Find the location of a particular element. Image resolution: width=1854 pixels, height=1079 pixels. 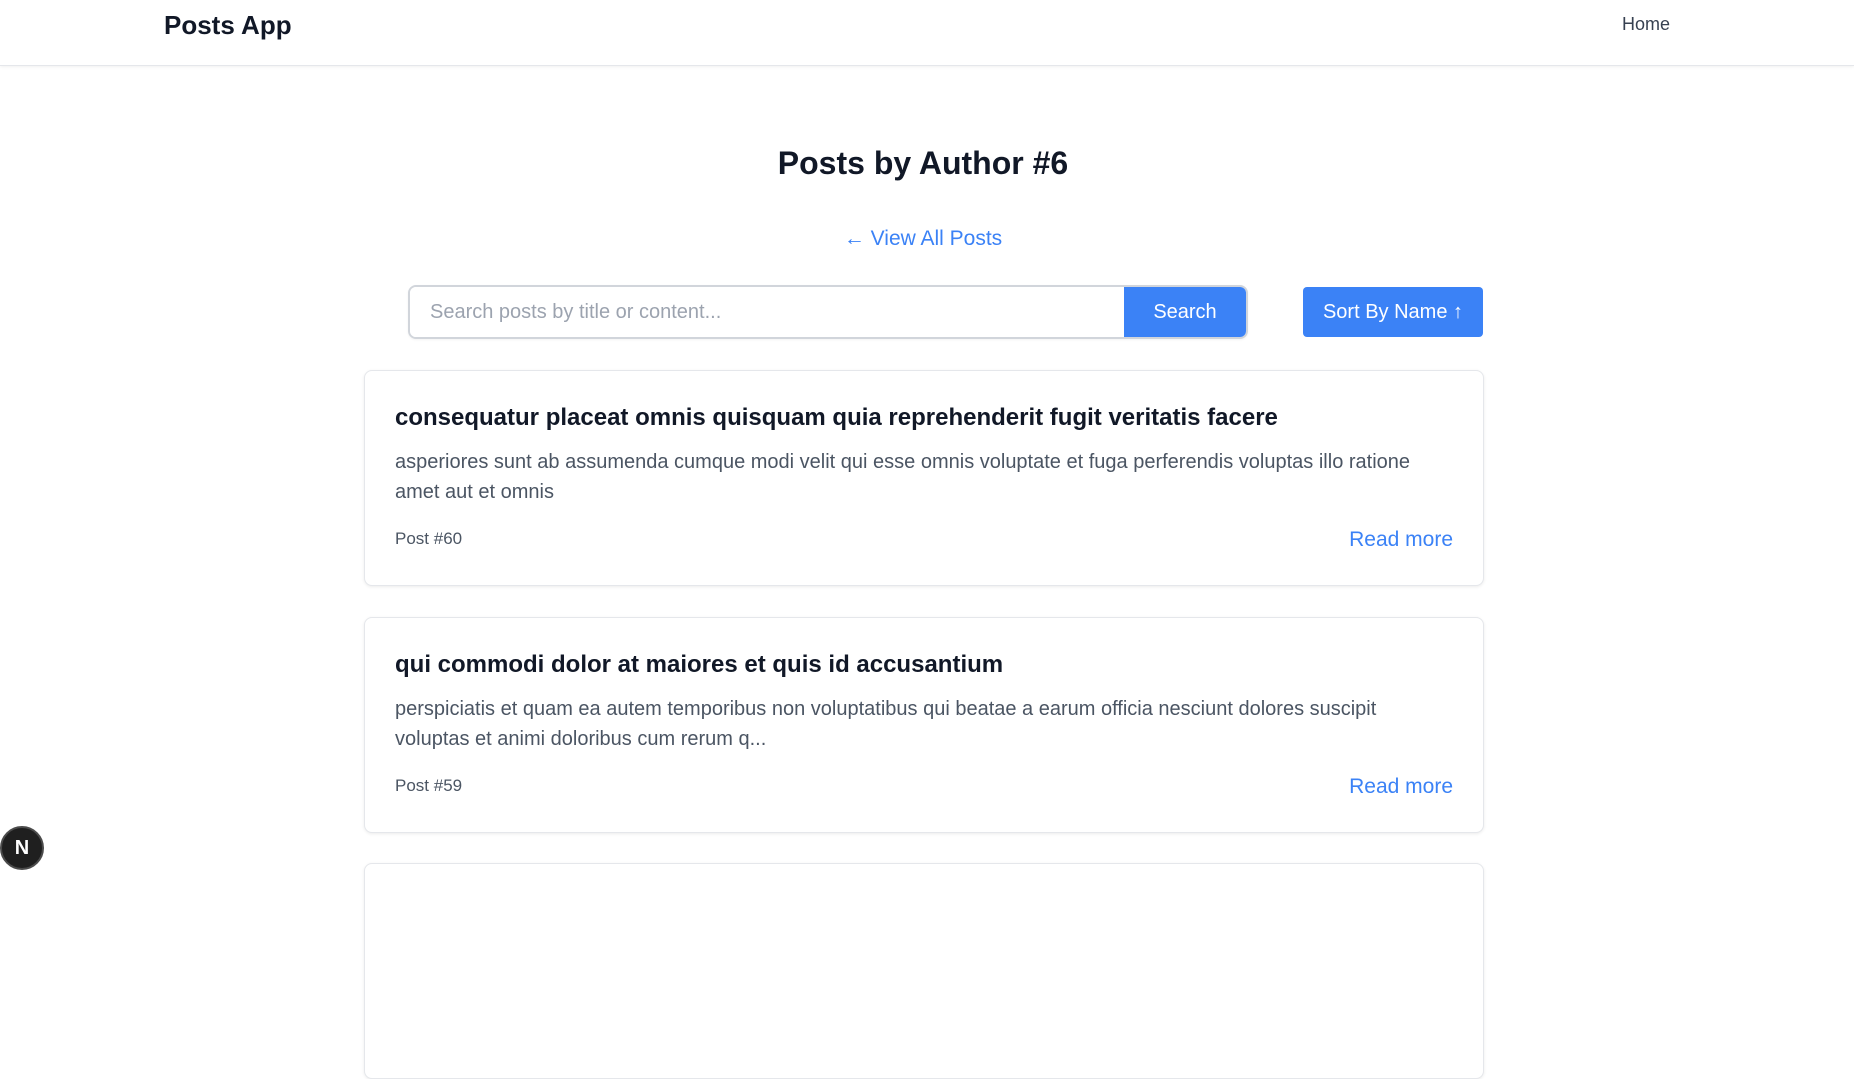

nav-home-link: Home is located at coordinates (1646, 24).